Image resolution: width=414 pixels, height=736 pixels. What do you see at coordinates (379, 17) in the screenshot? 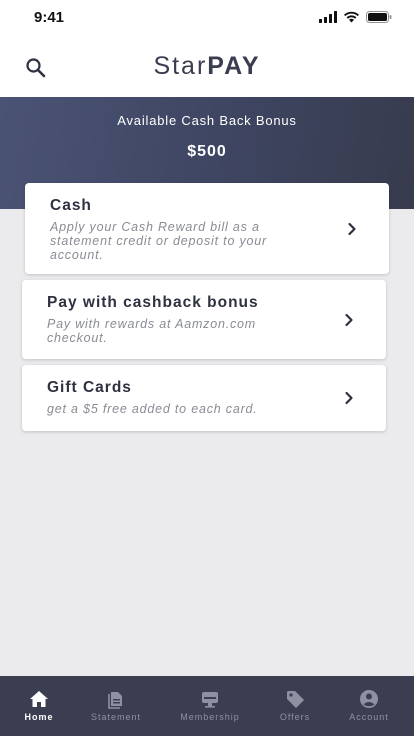
I see `battery-icon` at bounding box center [379, 17].